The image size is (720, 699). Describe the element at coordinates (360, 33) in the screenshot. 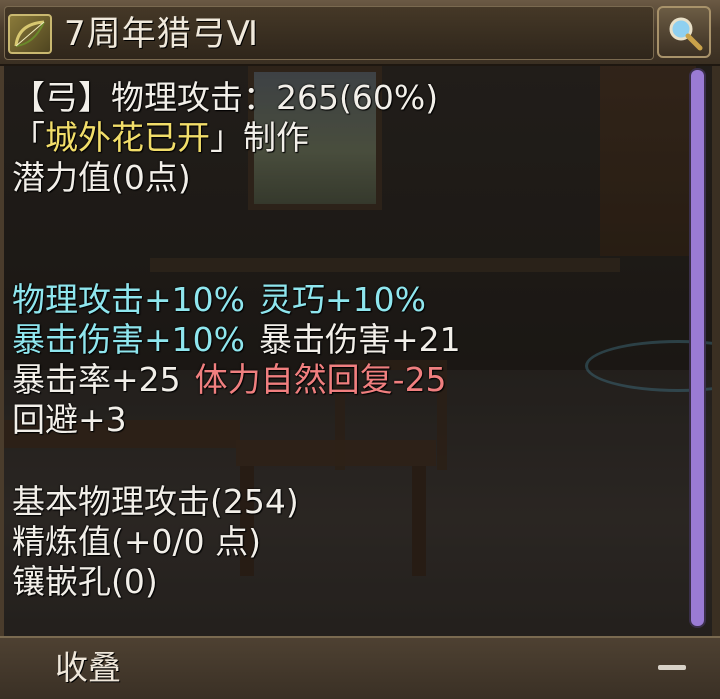

I see `item-tooltip-header: 7周年猎弓Ⅵ` at that location.